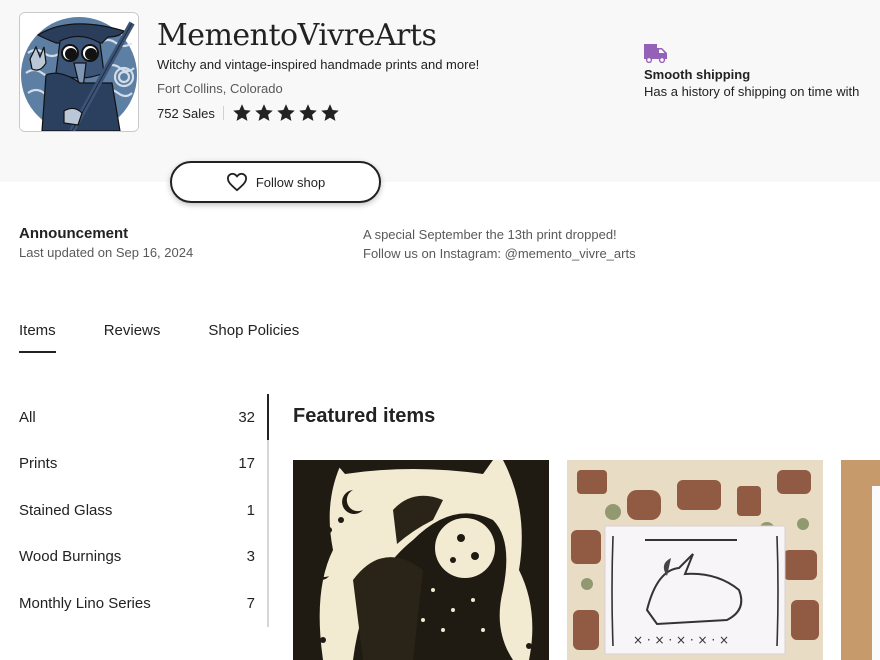 This screenshot has width=880, height=660. Describe the element at coordinates (132, 336) in the screenshot. I see `tab-reviews: Reviews` at that location.